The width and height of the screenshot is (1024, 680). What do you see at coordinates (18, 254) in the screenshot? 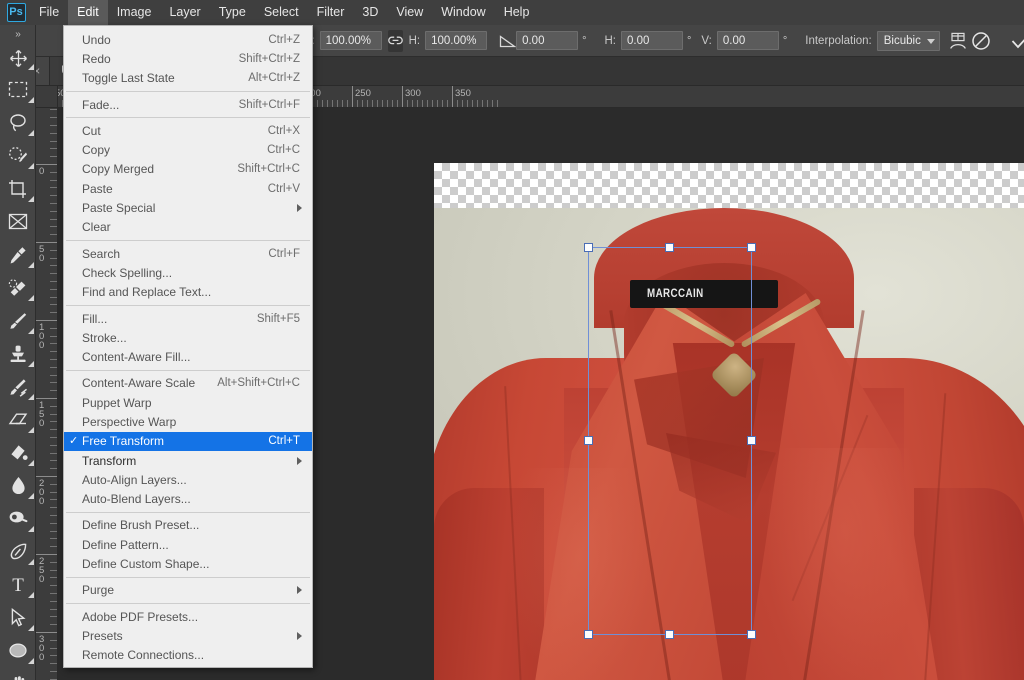
I see `eyedropper-tool` at bounding box center [18, 254].